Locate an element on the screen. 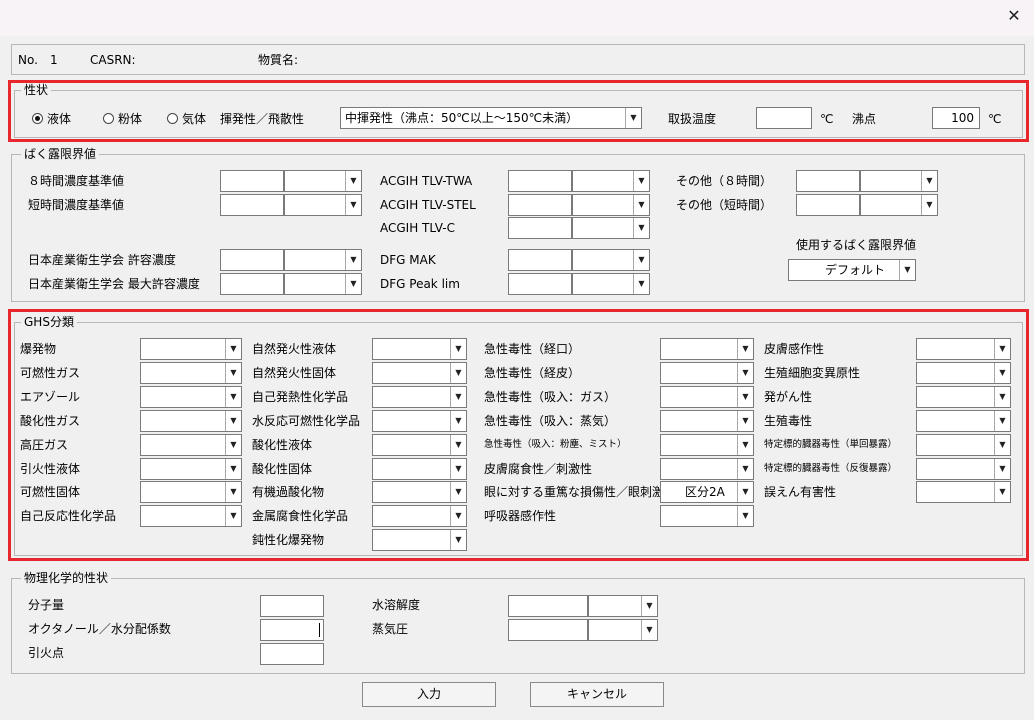 This screenshot has width=1034, height=720. water-solubility-value-input is located at coordinates (548, 606).